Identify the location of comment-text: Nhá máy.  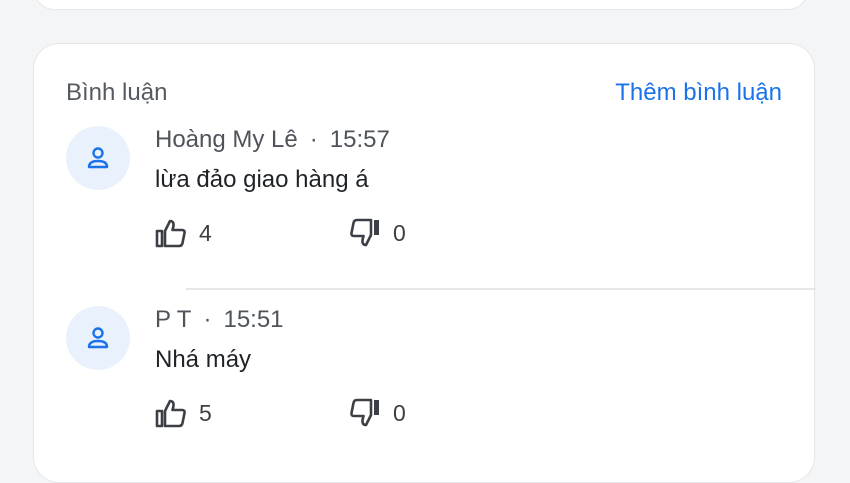
(203, 359).